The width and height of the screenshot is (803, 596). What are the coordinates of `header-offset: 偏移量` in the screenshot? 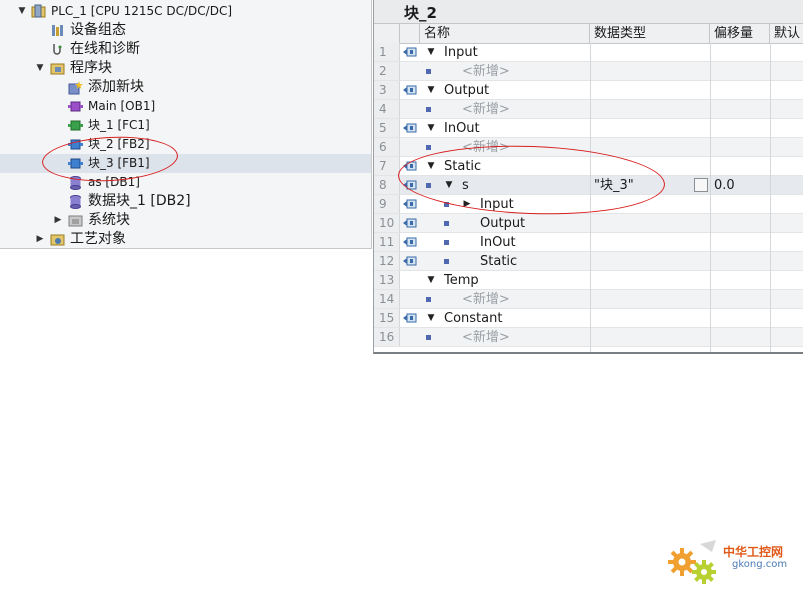 It's located at (740, 33).